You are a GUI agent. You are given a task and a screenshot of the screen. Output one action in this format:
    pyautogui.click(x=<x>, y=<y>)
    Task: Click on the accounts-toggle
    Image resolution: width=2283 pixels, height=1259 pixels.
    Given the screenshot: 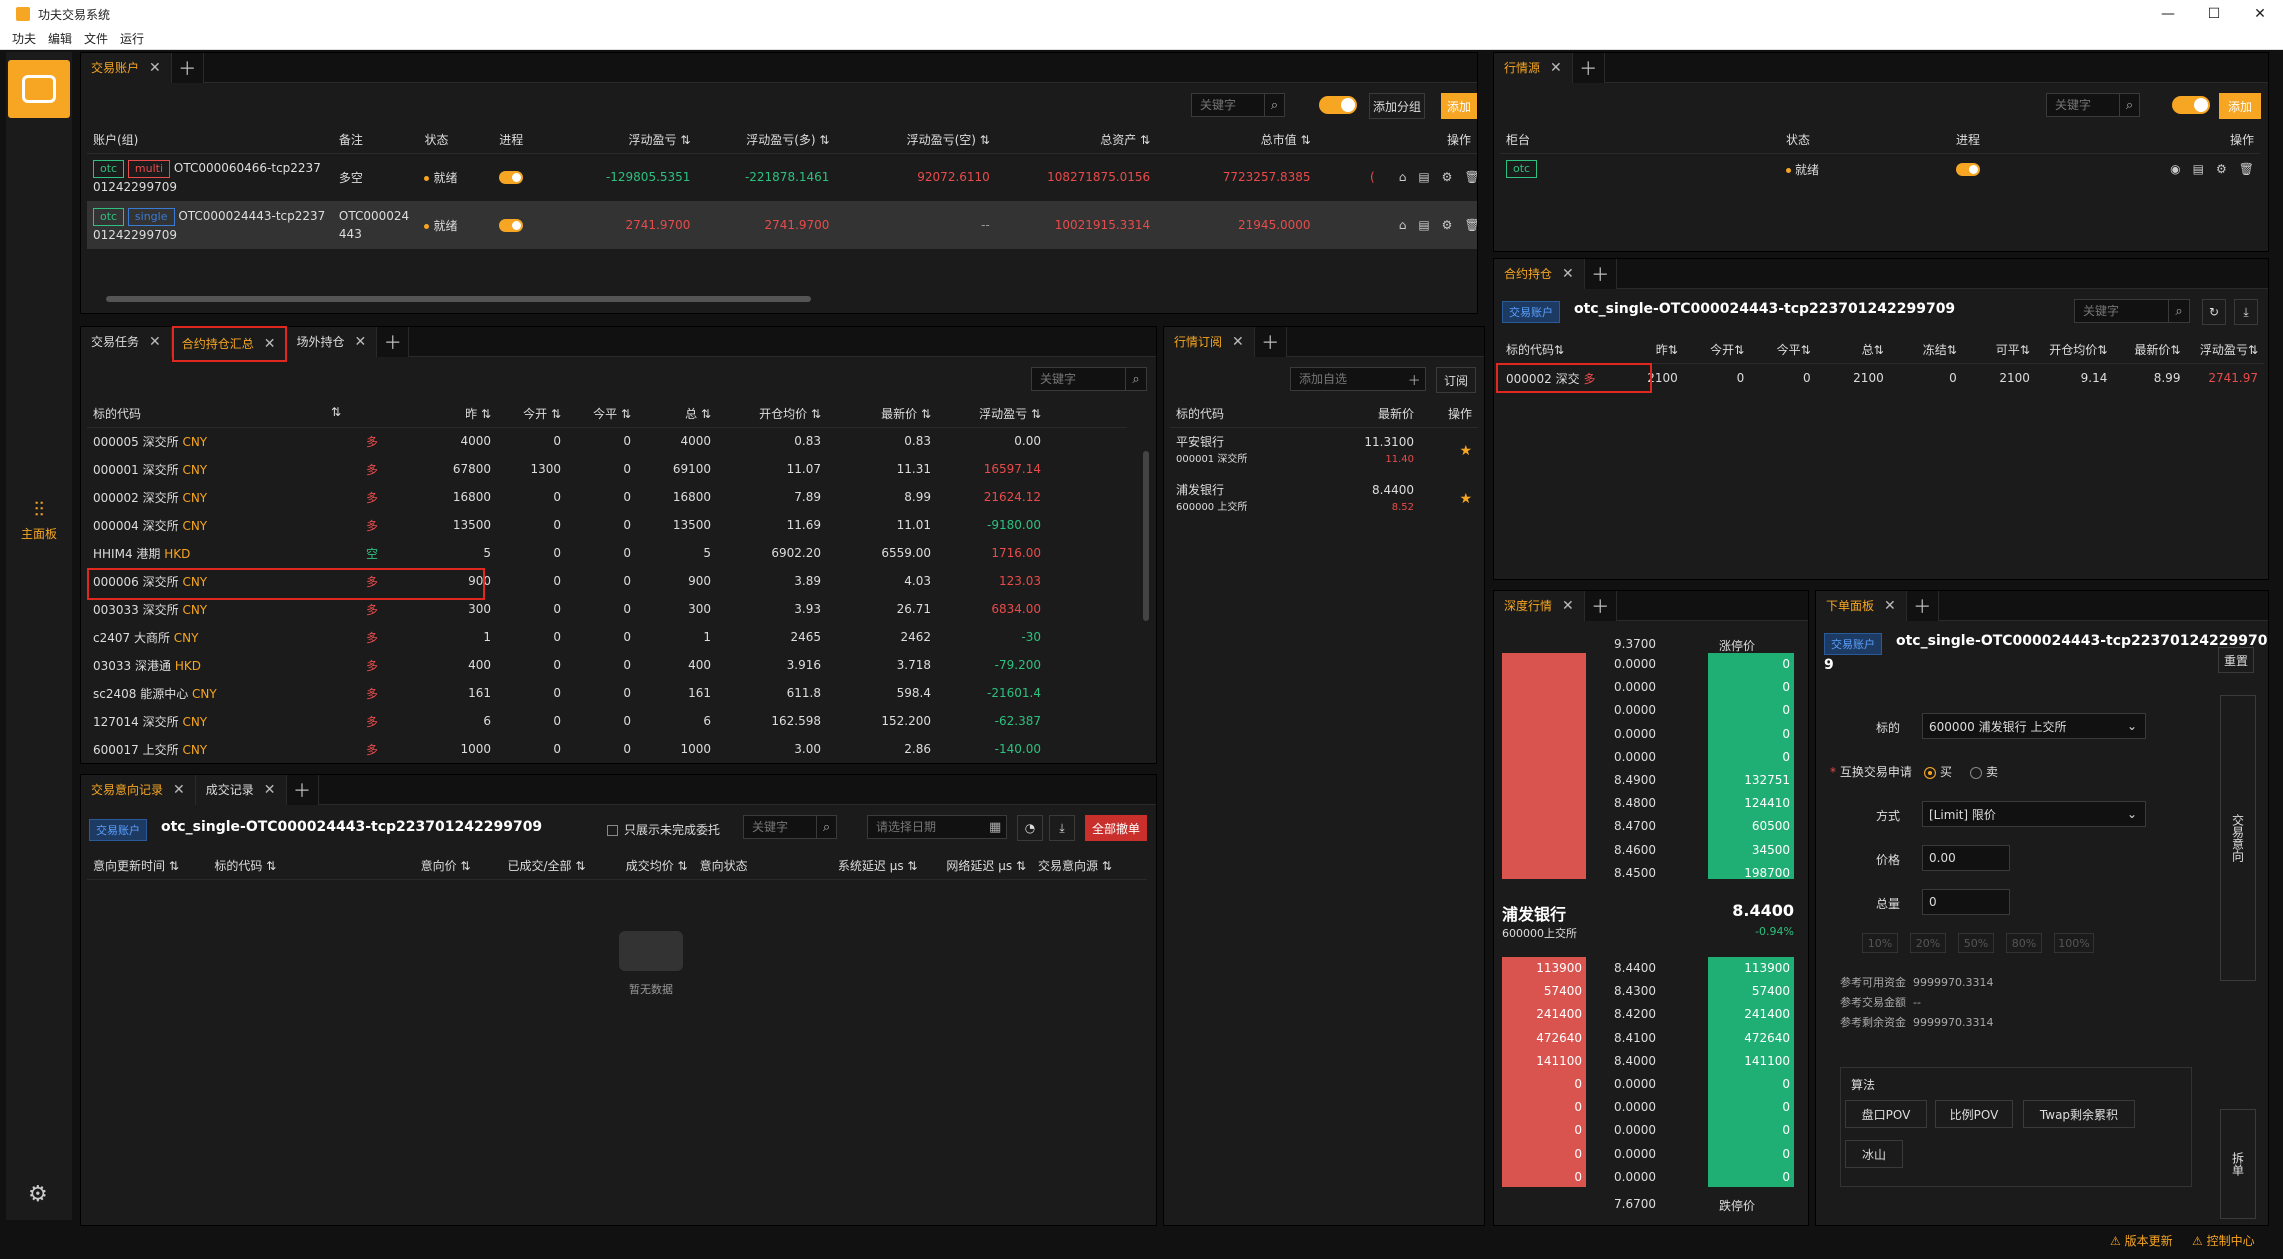 What is the action you would take?
    pyautogui.click(x=1338, y=105)
    